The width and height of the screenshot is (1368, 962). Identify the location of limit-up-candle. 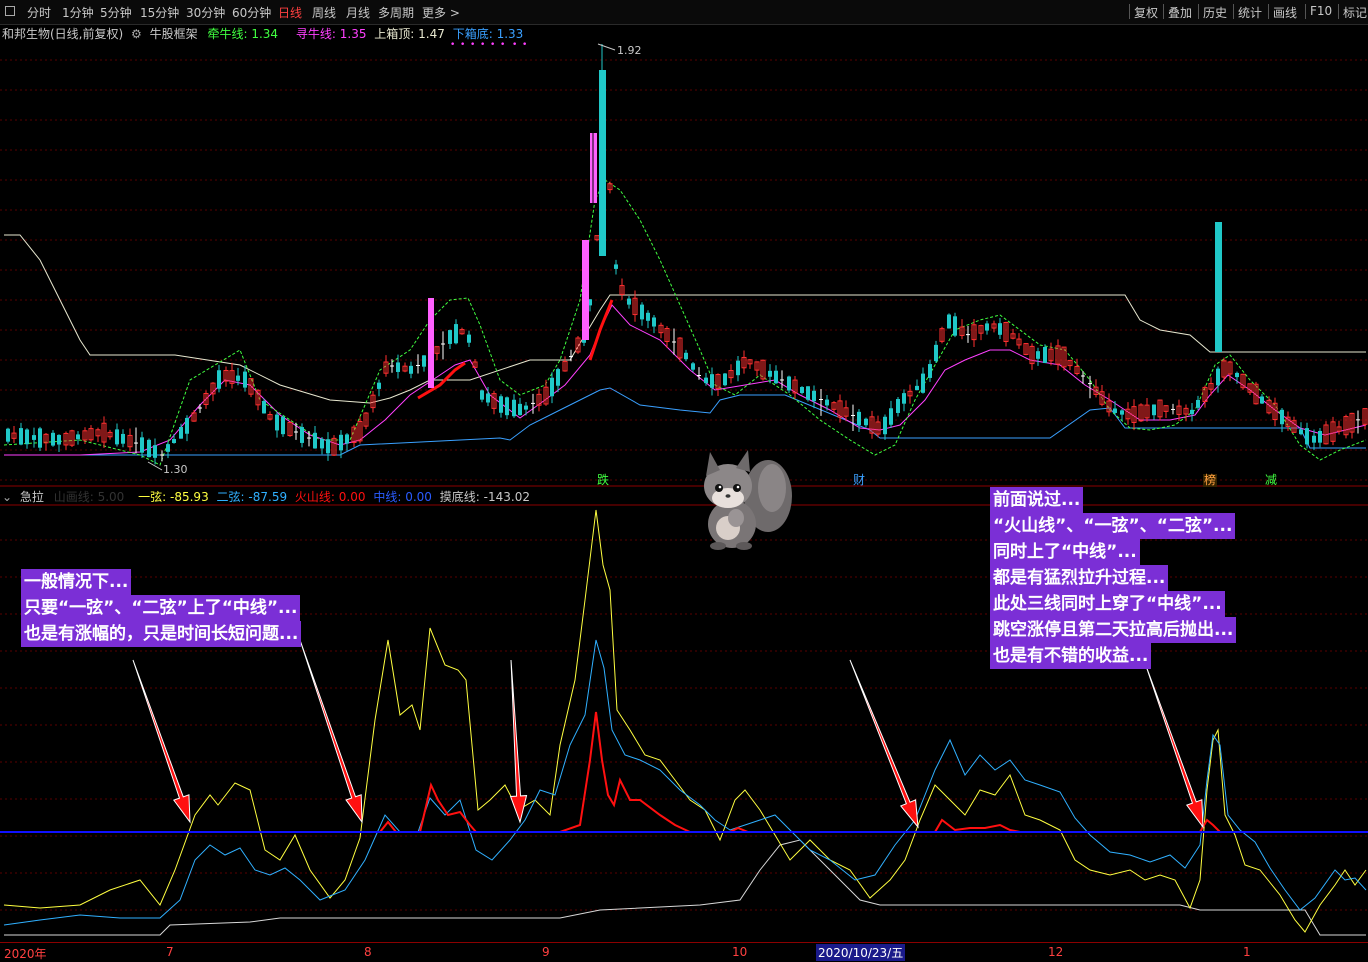
(585, 290).